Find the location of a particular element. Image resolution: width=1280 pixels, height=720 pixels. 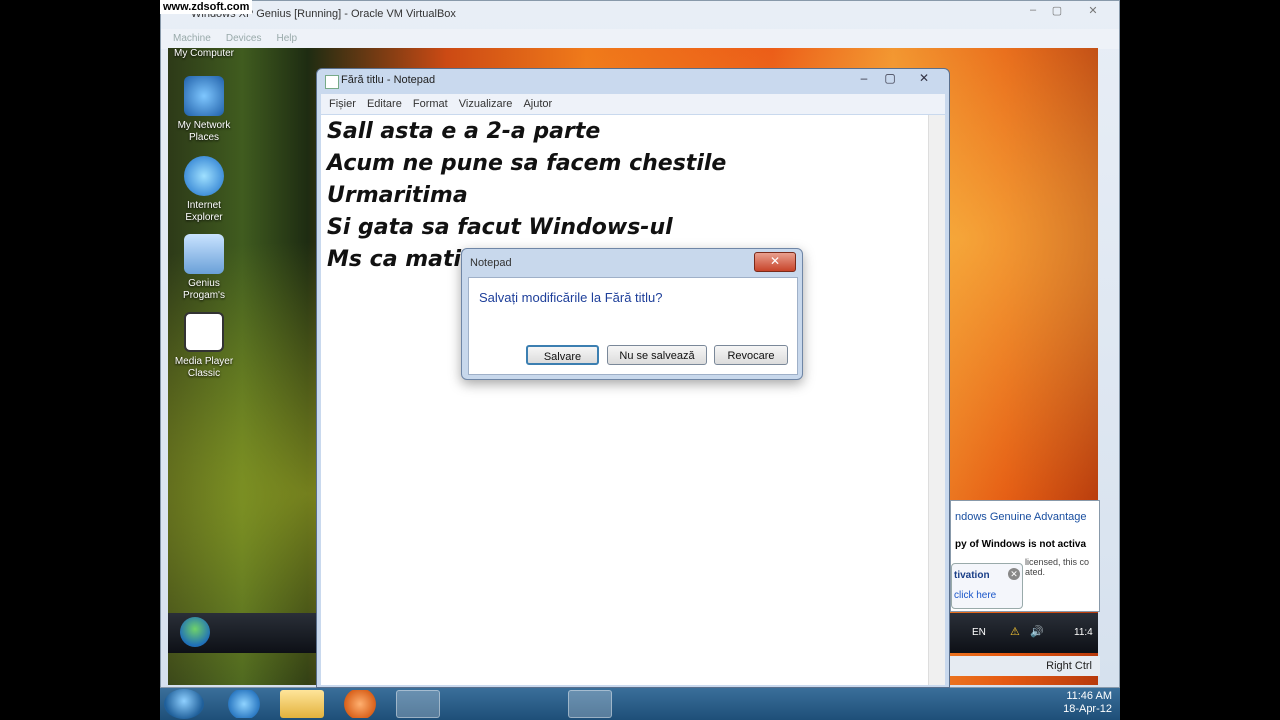

notepad-taskbar-icon is located at coordinates (590, 704).